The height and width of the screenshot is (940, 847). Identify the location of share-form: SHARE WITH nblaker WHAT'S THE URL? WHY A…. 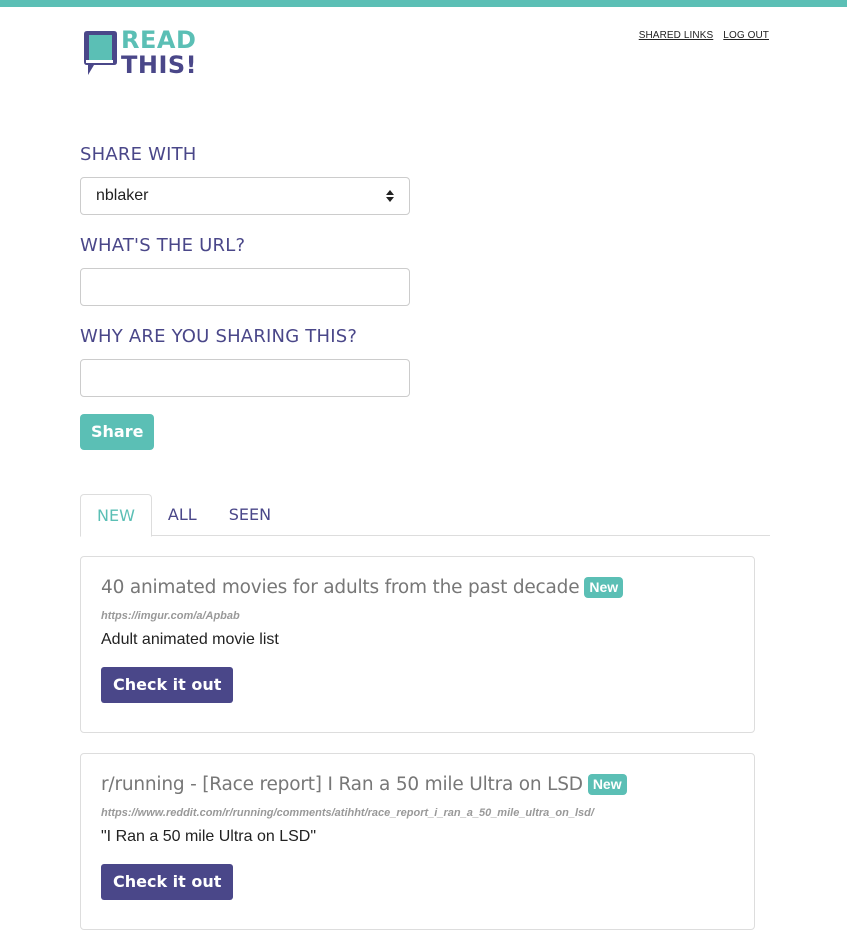
(245, 297).